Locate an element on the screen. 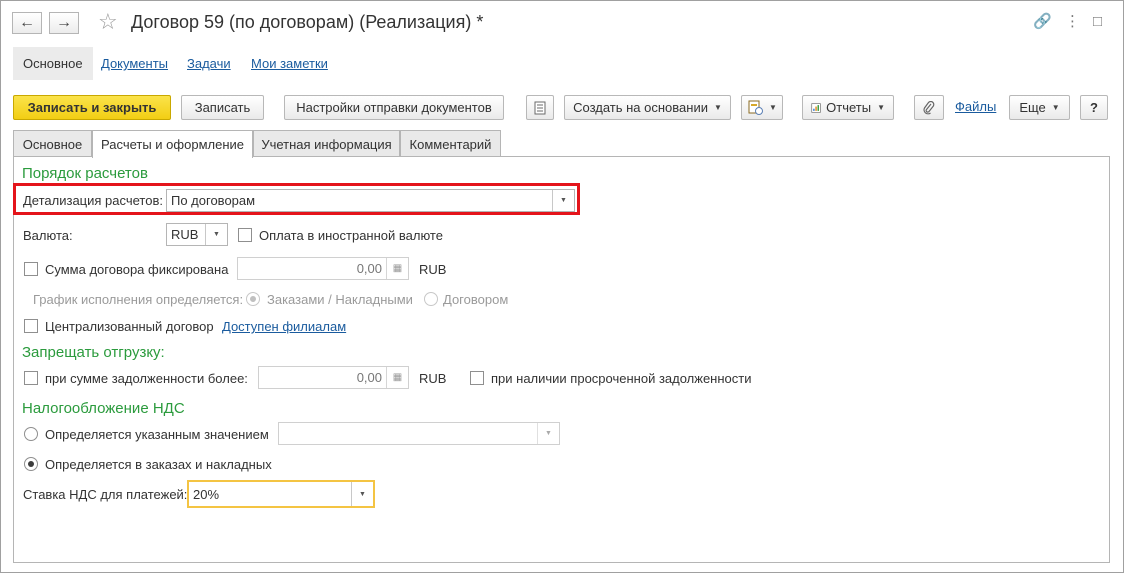 The height and width of the screenshot is (573, 1124). overdue-checkbox is located at coordinates (477, 378).